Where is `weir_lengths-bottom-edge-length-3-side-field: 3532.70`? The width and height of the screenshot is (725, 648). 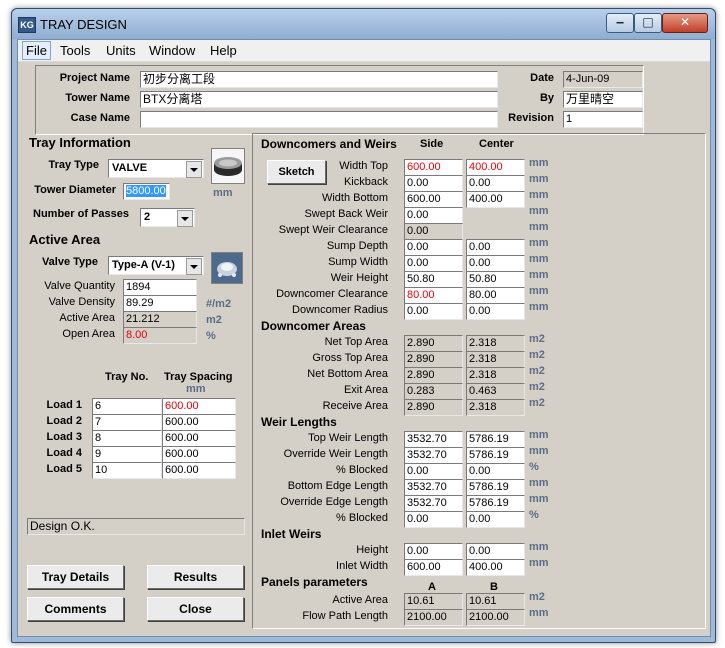 weir_lengths-bottom-edge-length-3-side-field: 3532.70 is located at coordinates (433, 487).